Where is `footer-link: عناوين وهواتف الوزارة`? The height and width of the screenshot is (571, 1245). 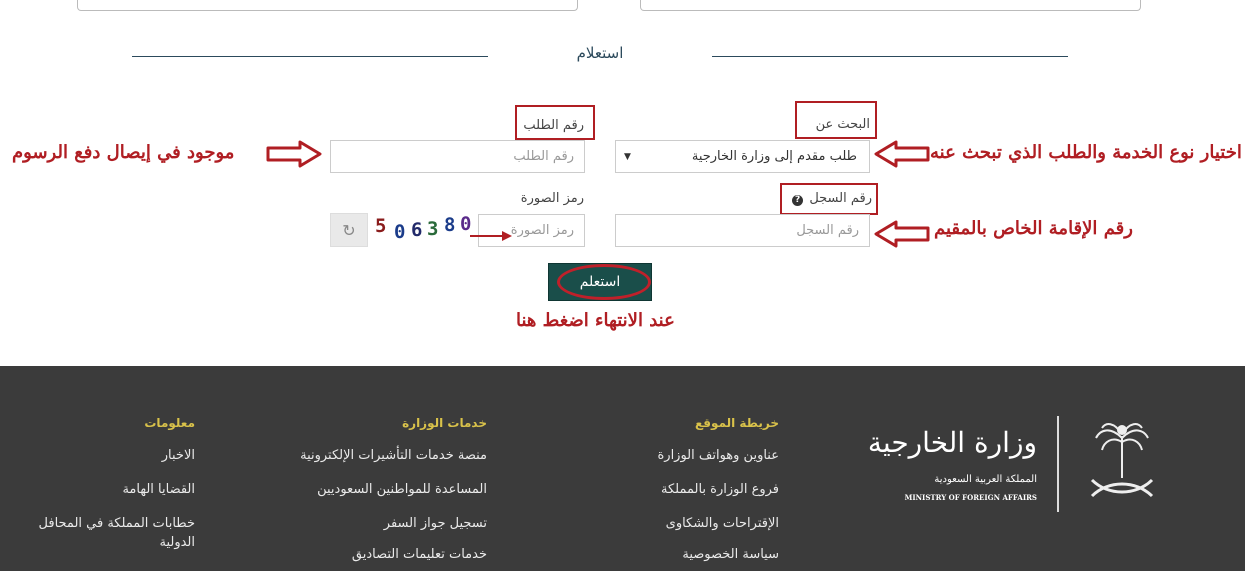 footer-link: عناوين وهواتف الوزارة is located at coordinates (718, 455).